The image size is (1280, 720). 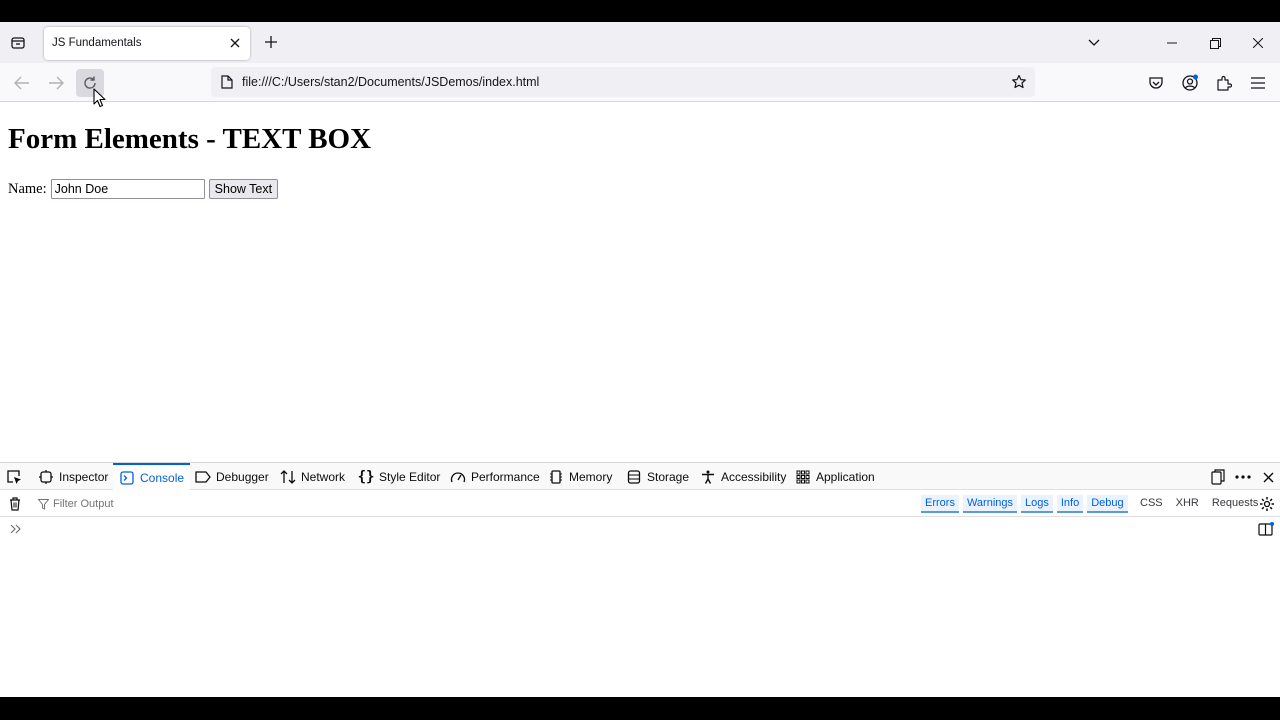 What do you see at coordinates (235, 43) in the screenshot?
I see `close-tab-icon` at bounding box center [235, 43].